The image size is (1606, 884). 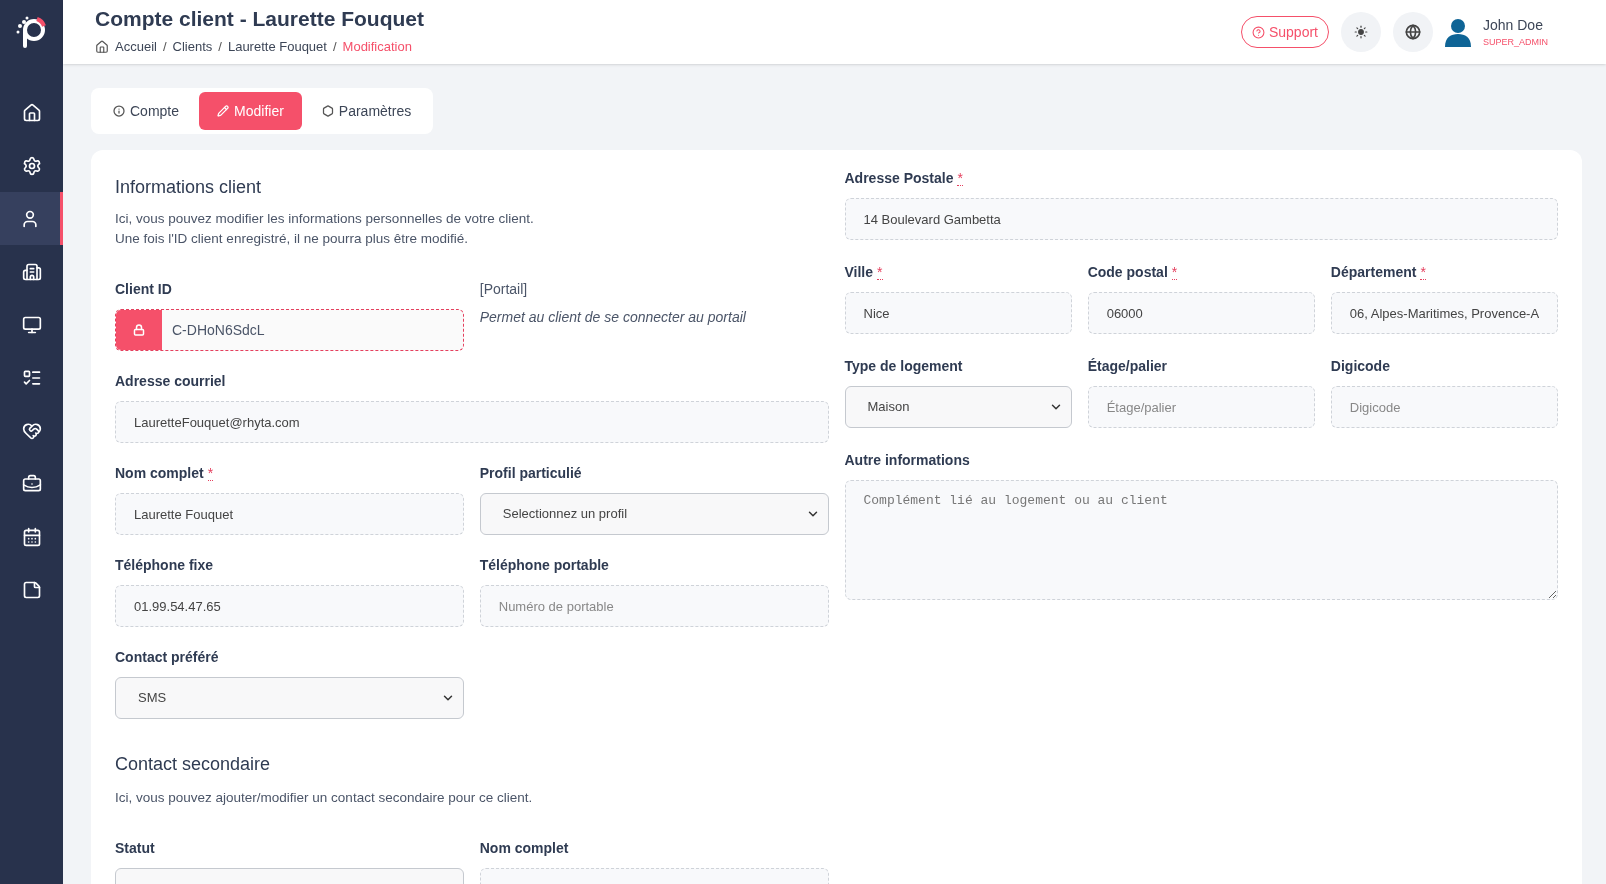 I want to click on info-icon, so click(x=119, y=111).